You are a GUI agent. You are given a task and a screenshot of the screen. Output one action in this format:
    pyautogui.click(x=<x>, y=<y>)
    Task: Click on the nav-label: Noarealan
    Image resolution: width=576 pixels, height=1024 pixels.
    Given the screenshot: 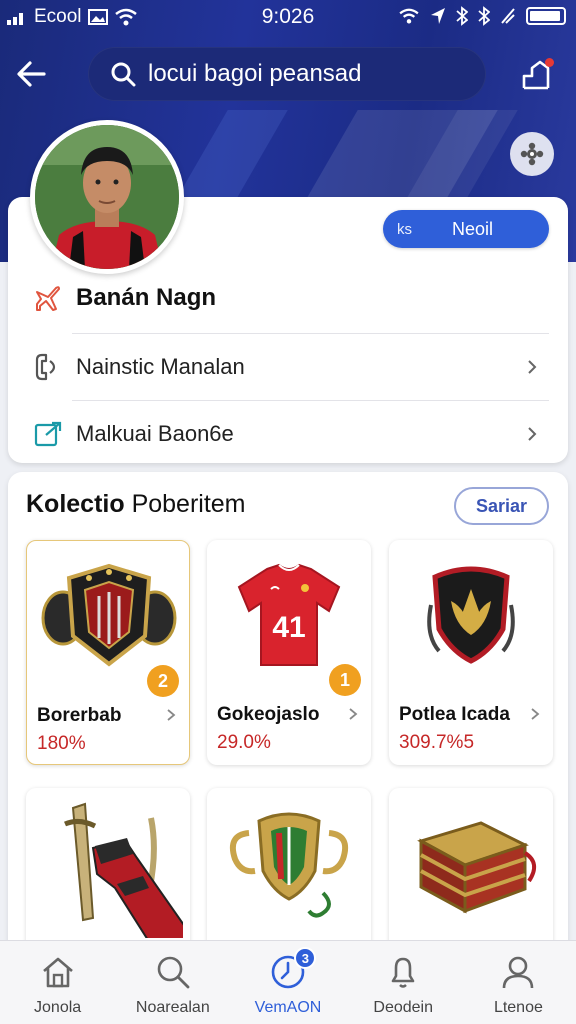 What is the action you would take?
    pyautogui.click(x=172, y=1007)
    